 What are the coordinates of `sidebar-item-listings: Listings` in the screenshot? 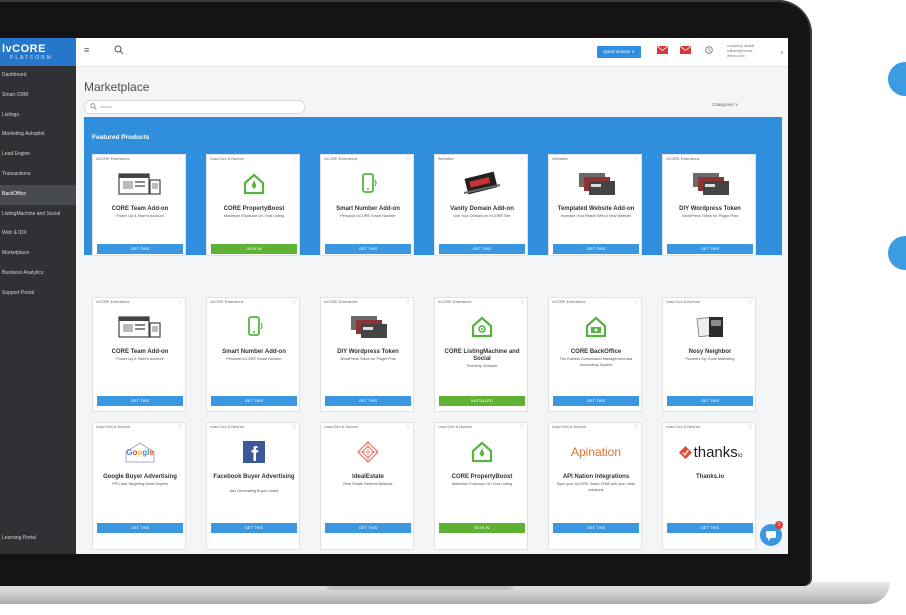 It's located at (38, 116).